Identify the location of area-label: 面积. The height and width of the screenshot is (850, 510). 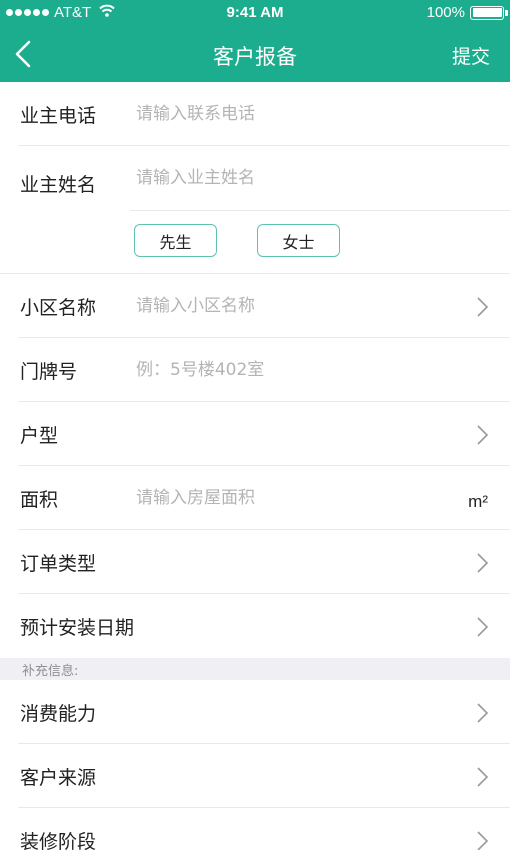
(39, 499).